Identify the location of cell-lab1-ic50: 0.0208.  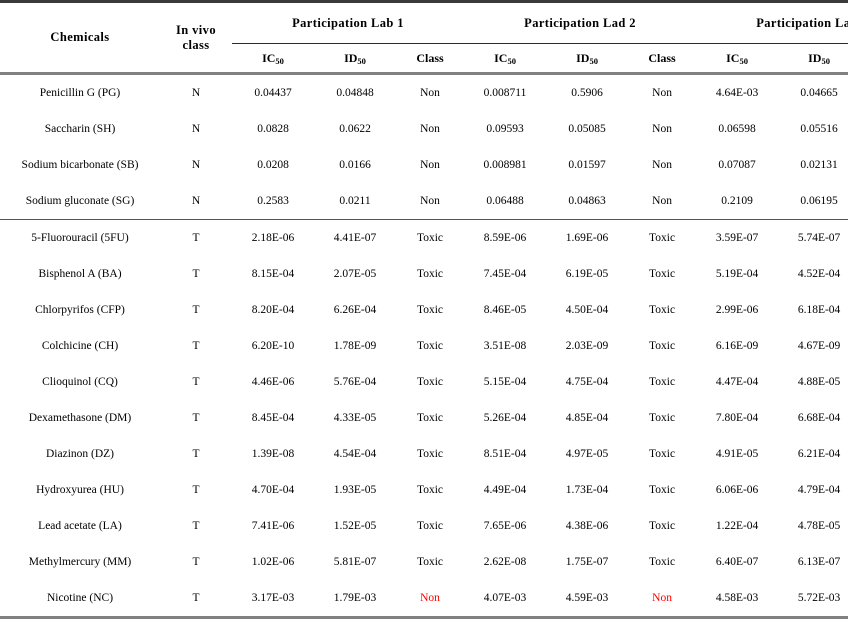
(273, 165).